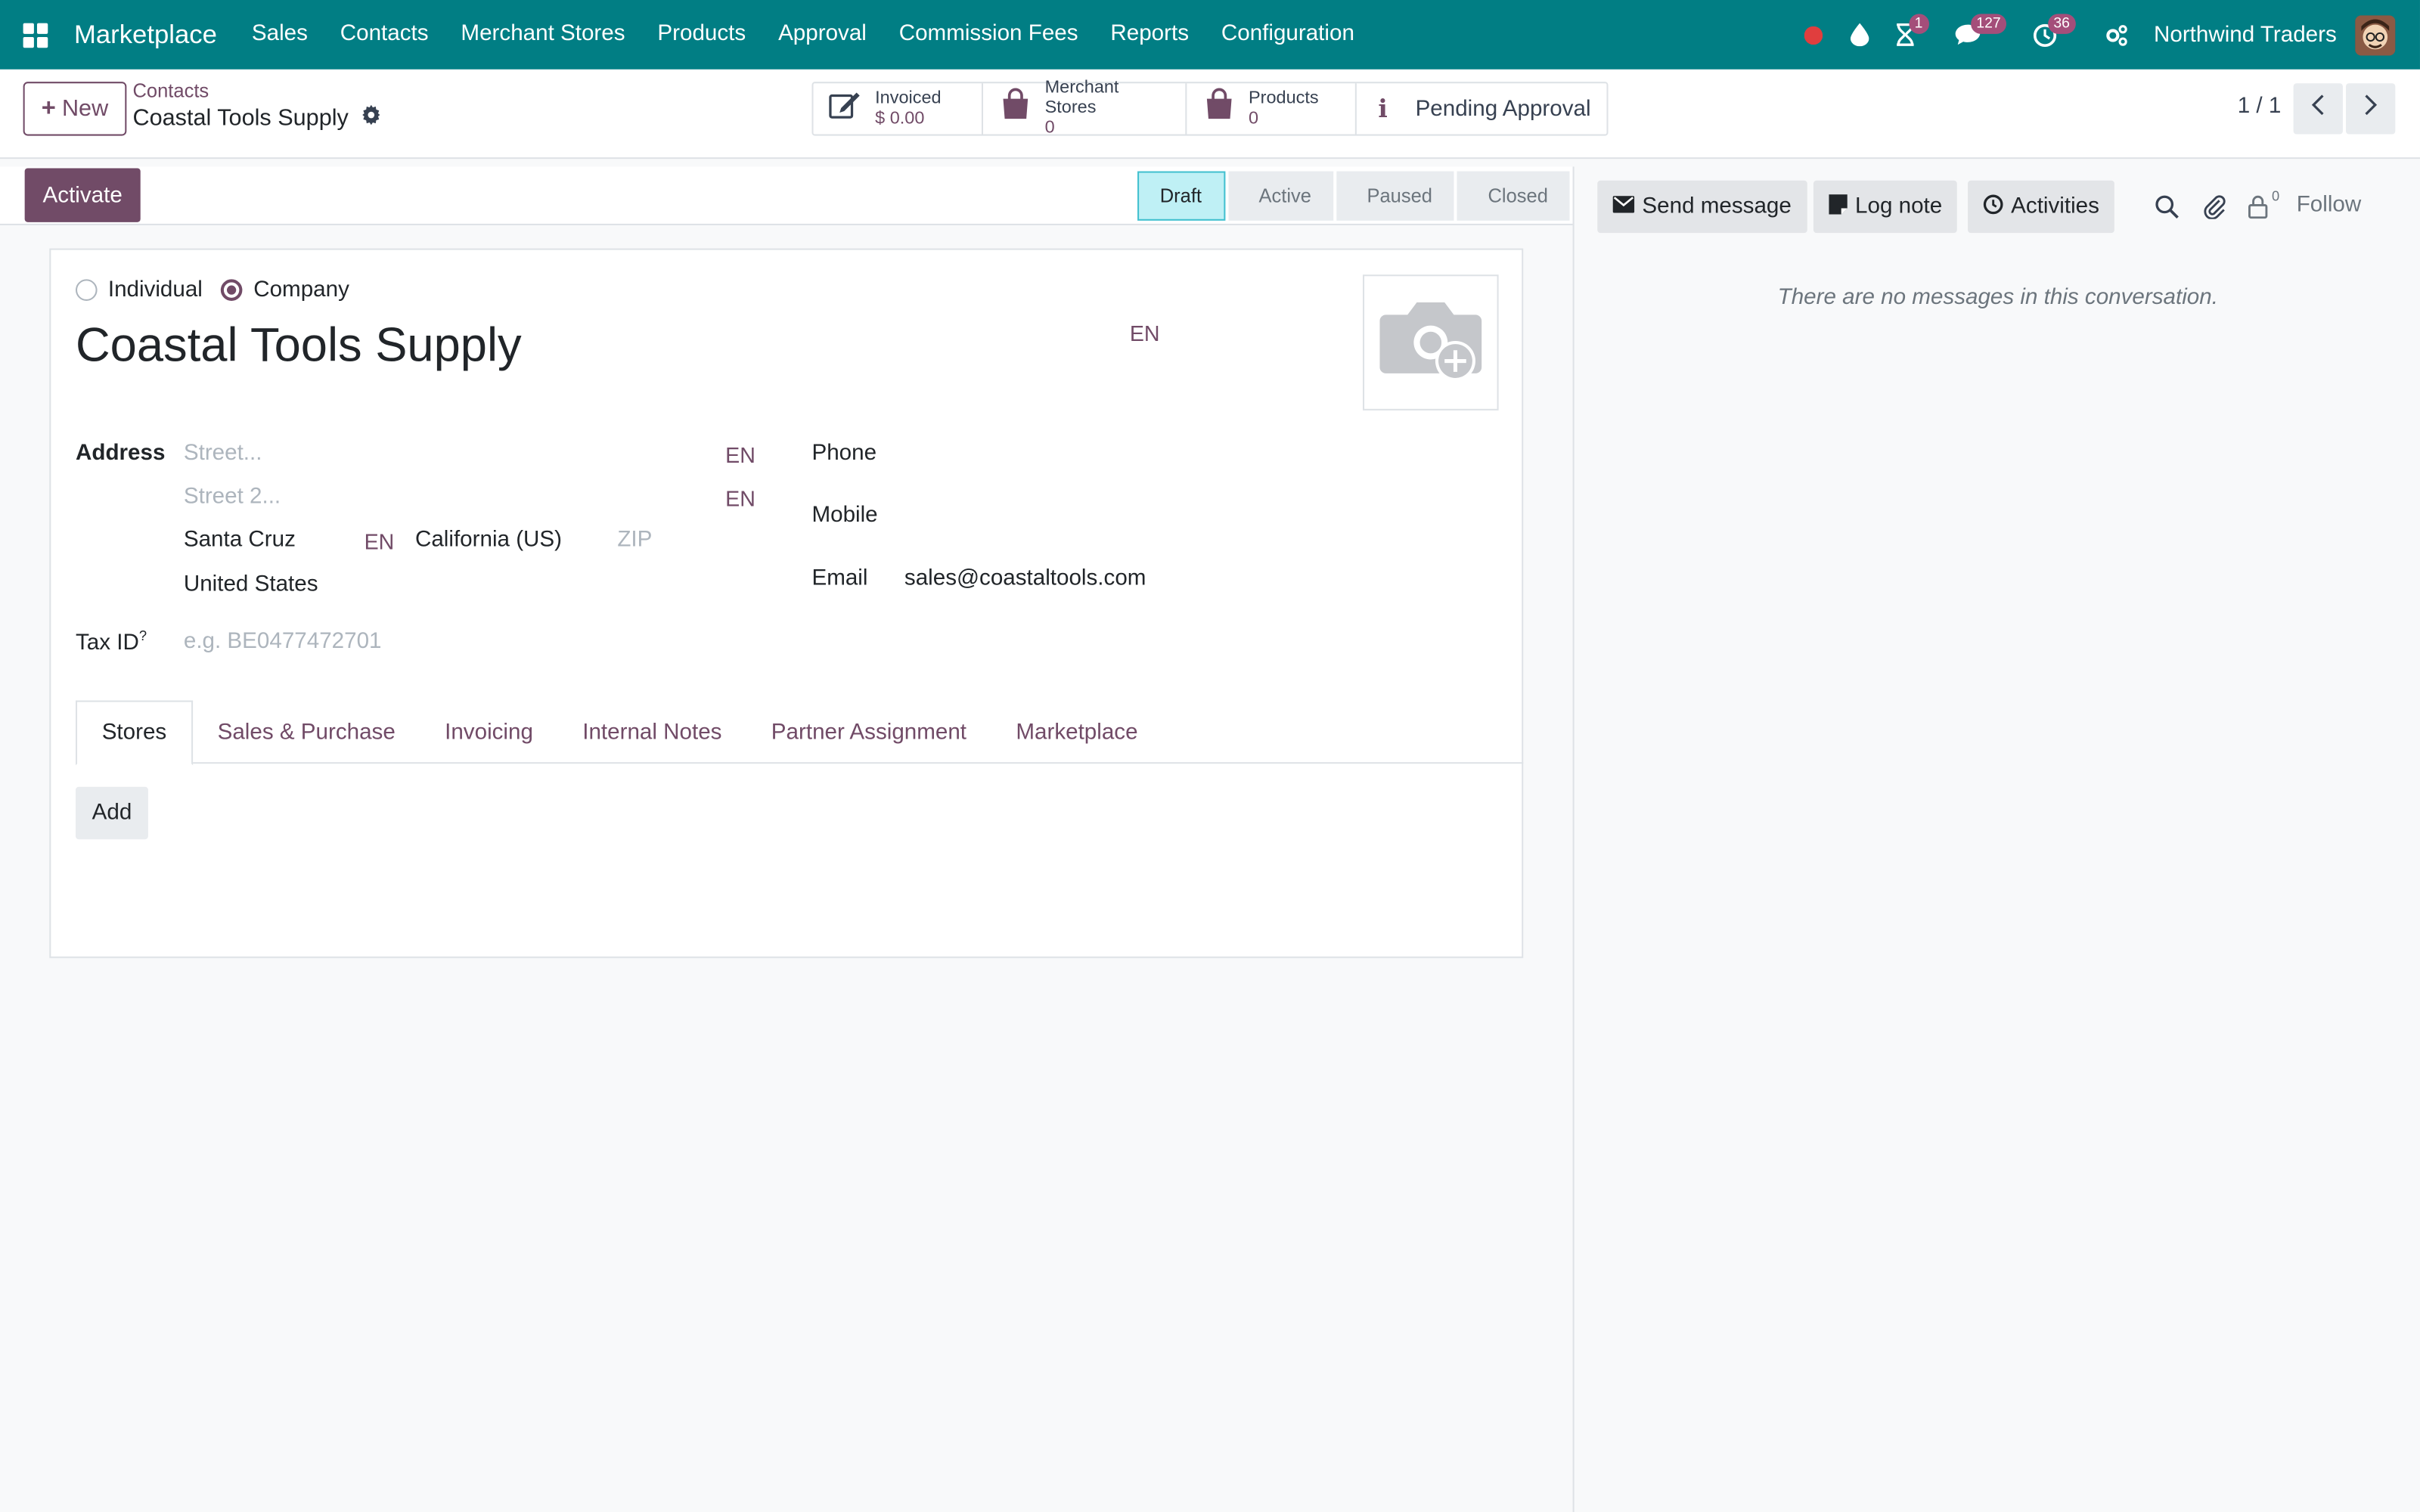 This screenshot has height=1512, width=2420. What do you see at coordinates (155, 289) in the screenshot?
I see `individual-label: Individual` at bounding box center [155, 289].